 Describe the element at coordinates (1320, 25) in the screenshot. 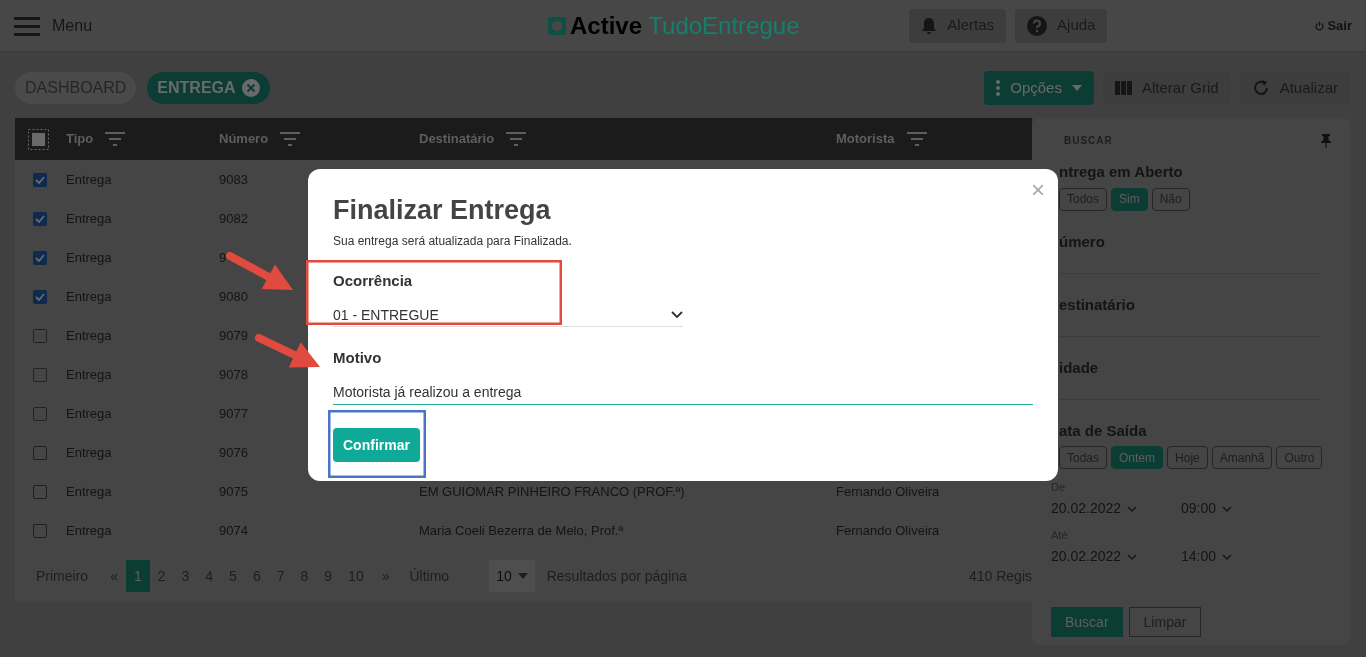

I see `power-icon` at that location.